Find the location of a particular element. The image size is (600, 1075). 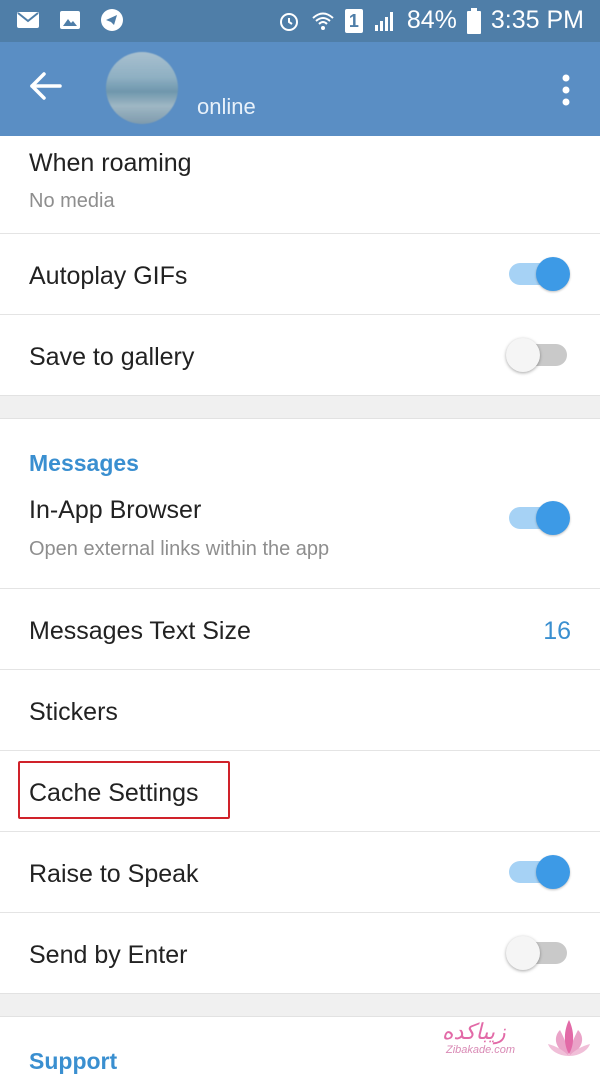

section-header-messages: Messages is located at coordinates (300, 447).